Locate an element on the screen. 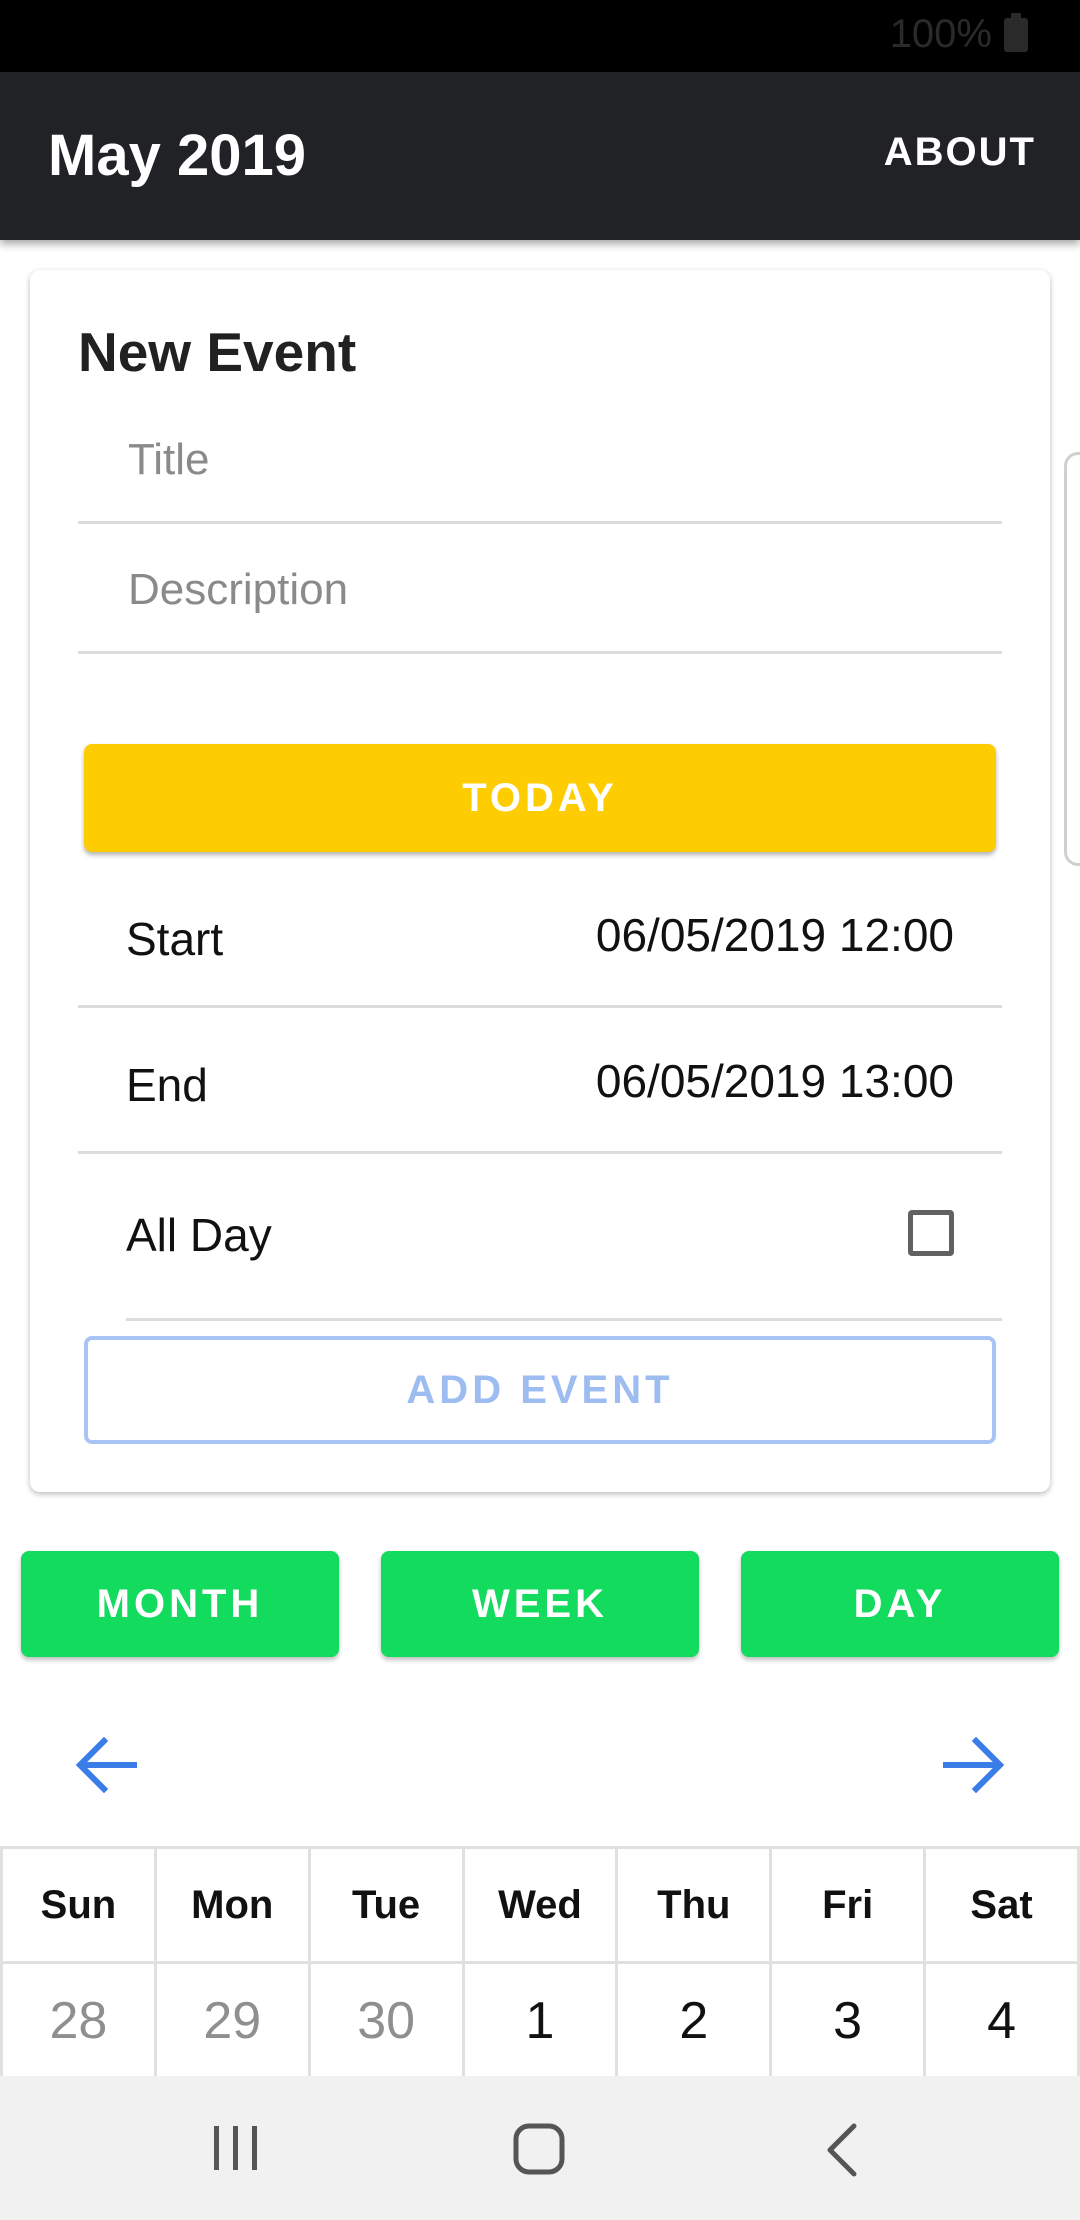 The width and height of the screenshot is (1080, 2220). system-nav-bar is located at coordinates (540, 2148).